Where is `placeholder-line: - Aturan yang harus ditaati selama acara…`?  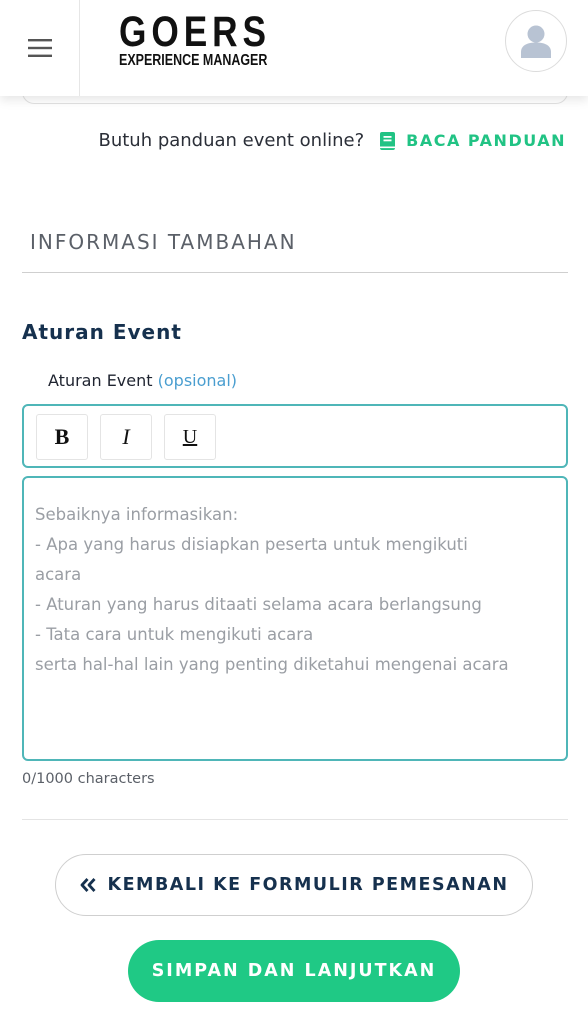 placeholder-line: - Aturan yang harus ditaati selama acara… is located at coordinates (258, 604).